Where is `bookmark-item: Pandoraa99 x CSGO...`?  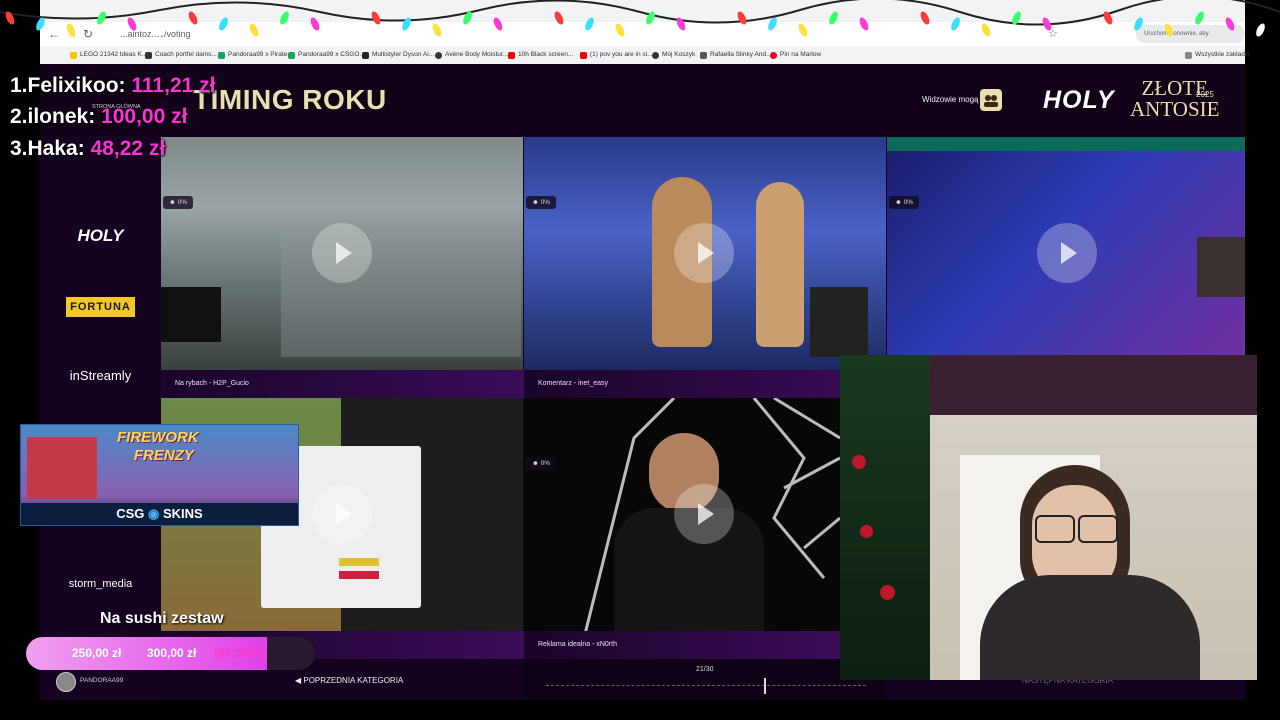 bookmark-item: Pandoraa99 x CSGO... is located at coordinates (326, 55).